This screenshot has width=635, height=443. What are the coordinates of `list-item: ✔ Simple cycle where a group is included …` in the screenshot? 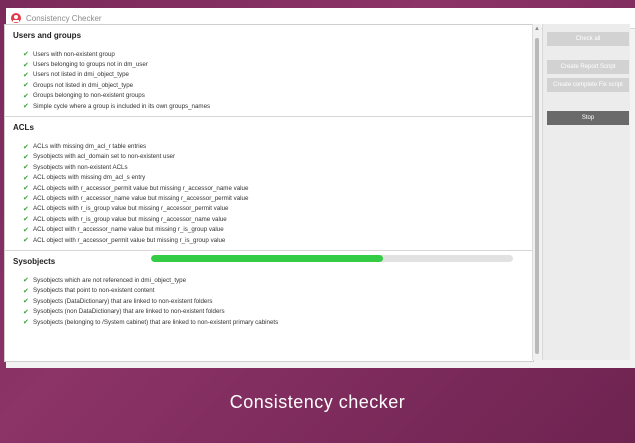 It's located at (117, 106).